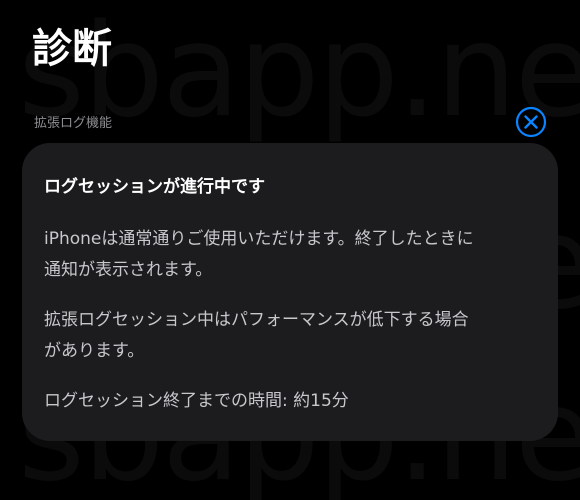 The height and width of the screenshot is (500, 580). What do you see at coordinates (196, 401) in the screenshot?
I see `card-paragraph-time-remaining: ログセッション終了までの時間: 約15分` at bounding box center [196, 401].